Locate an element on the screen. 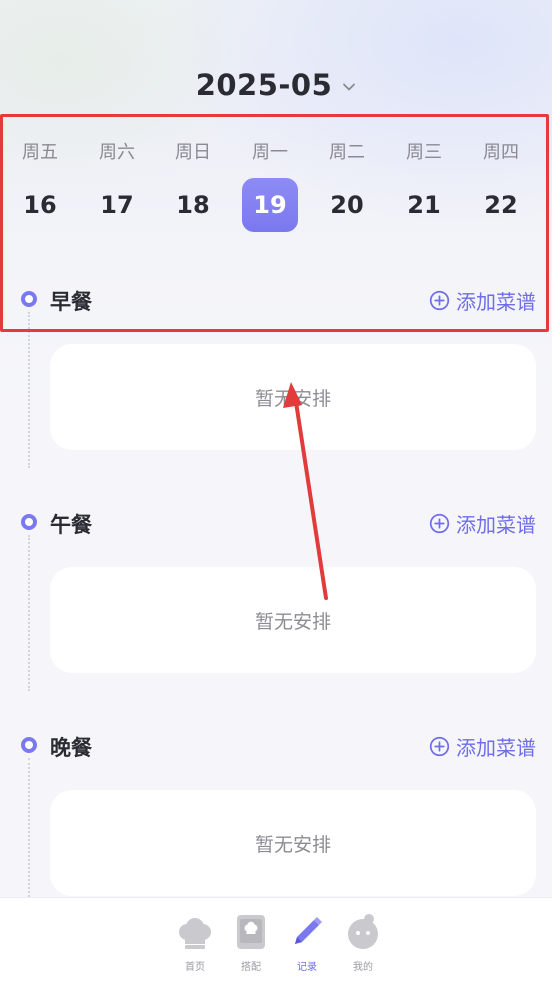 Image resolution: width=552 pixels, height=982 pixels. day-item: 周三 21 is located at coordinates (424, 183).